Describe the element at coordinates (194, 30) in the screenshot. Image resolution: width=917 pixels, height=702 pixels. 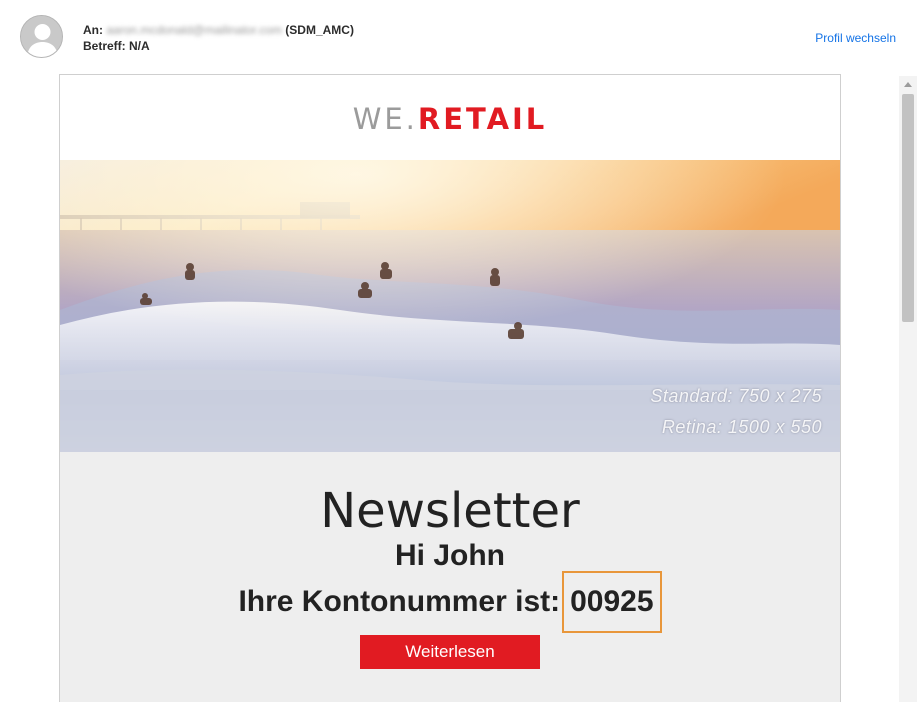
I see `to-email: aaron.mcdonald@mailinator.com` at that location.